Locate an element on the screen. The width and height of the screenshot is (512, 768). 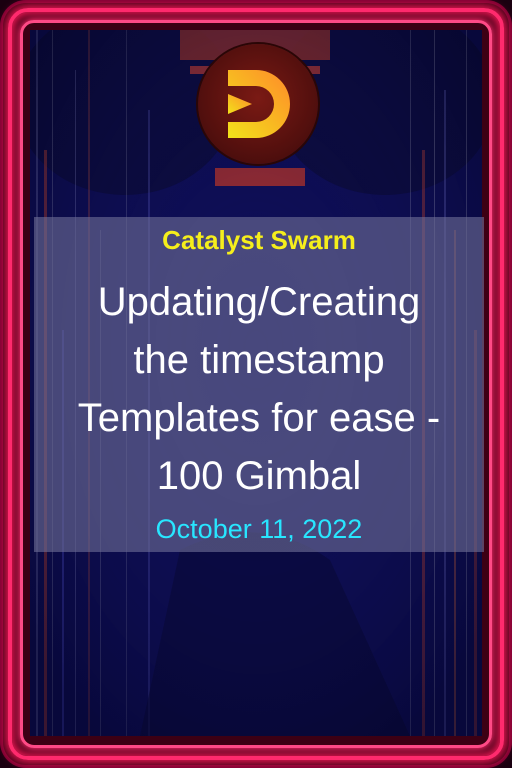
logo-mark-icon is located at coordinates (259, 104).